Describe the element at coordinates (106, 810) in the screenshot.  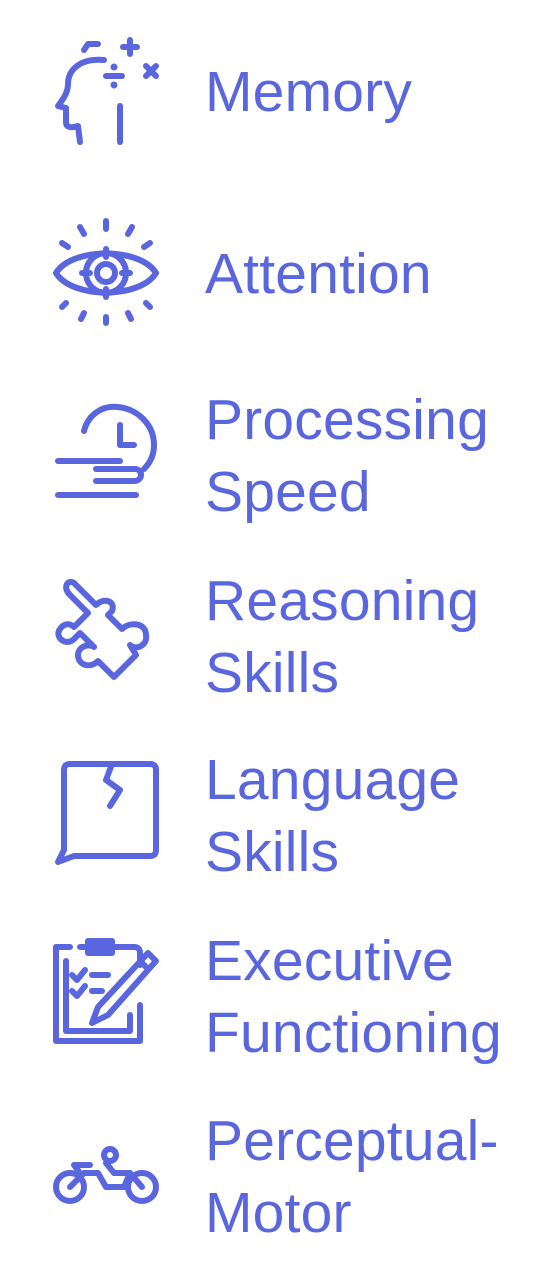
I see `broken-speech-bubble-icon` at that location.